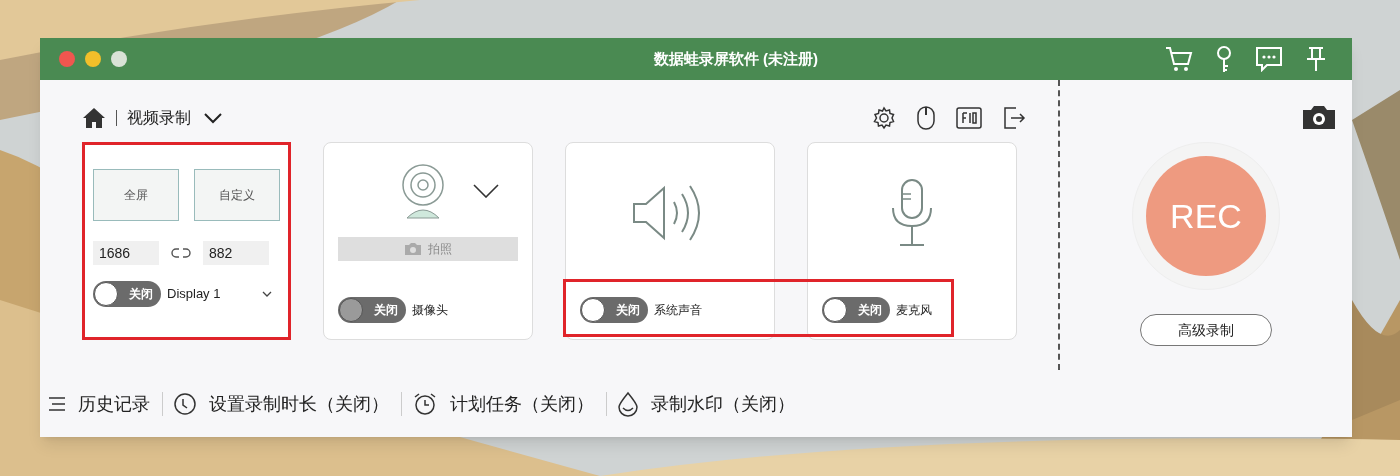  What do you see at coordinates (181, 253) in the screenshot?
I see `link-icon` at bounding box center [181, 253].